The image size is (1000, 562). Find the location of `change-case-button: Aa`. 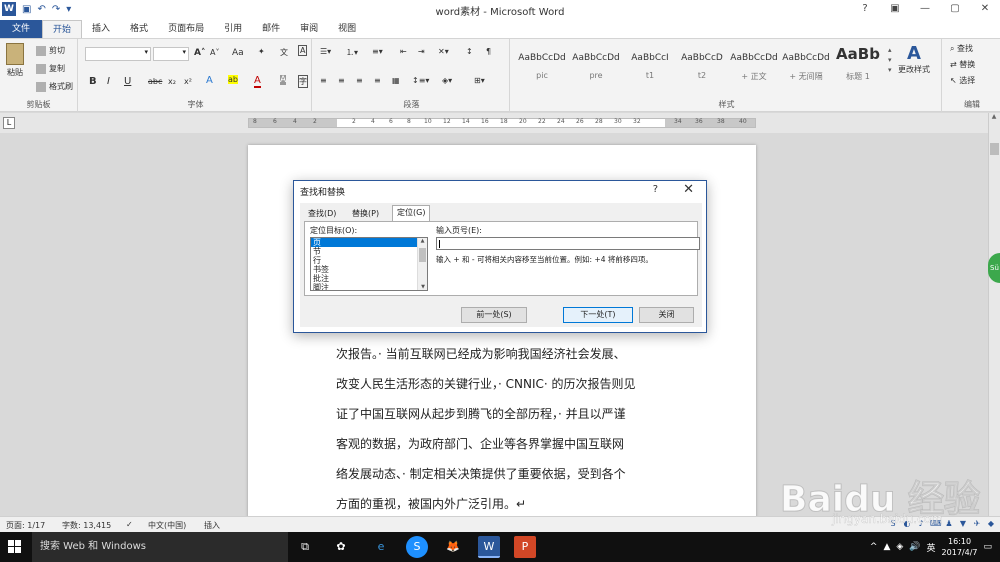

change-case-button: Aa is located at coordinates (238, 53).